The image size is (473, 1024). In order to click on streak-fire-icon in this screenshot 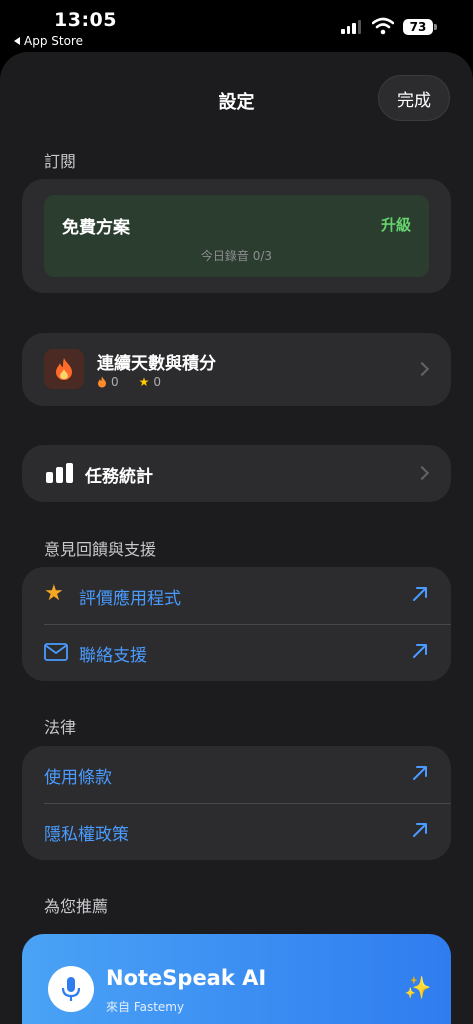, I will do `click(64, 369)`.